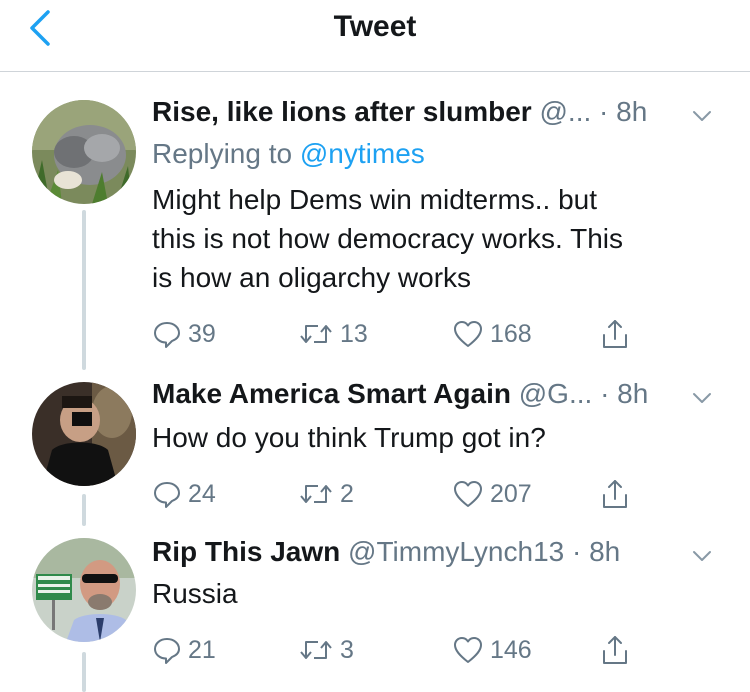 The width and height of the screenshot is (750, 692). I want to click on retweet-button: 3, so click(326, 650).